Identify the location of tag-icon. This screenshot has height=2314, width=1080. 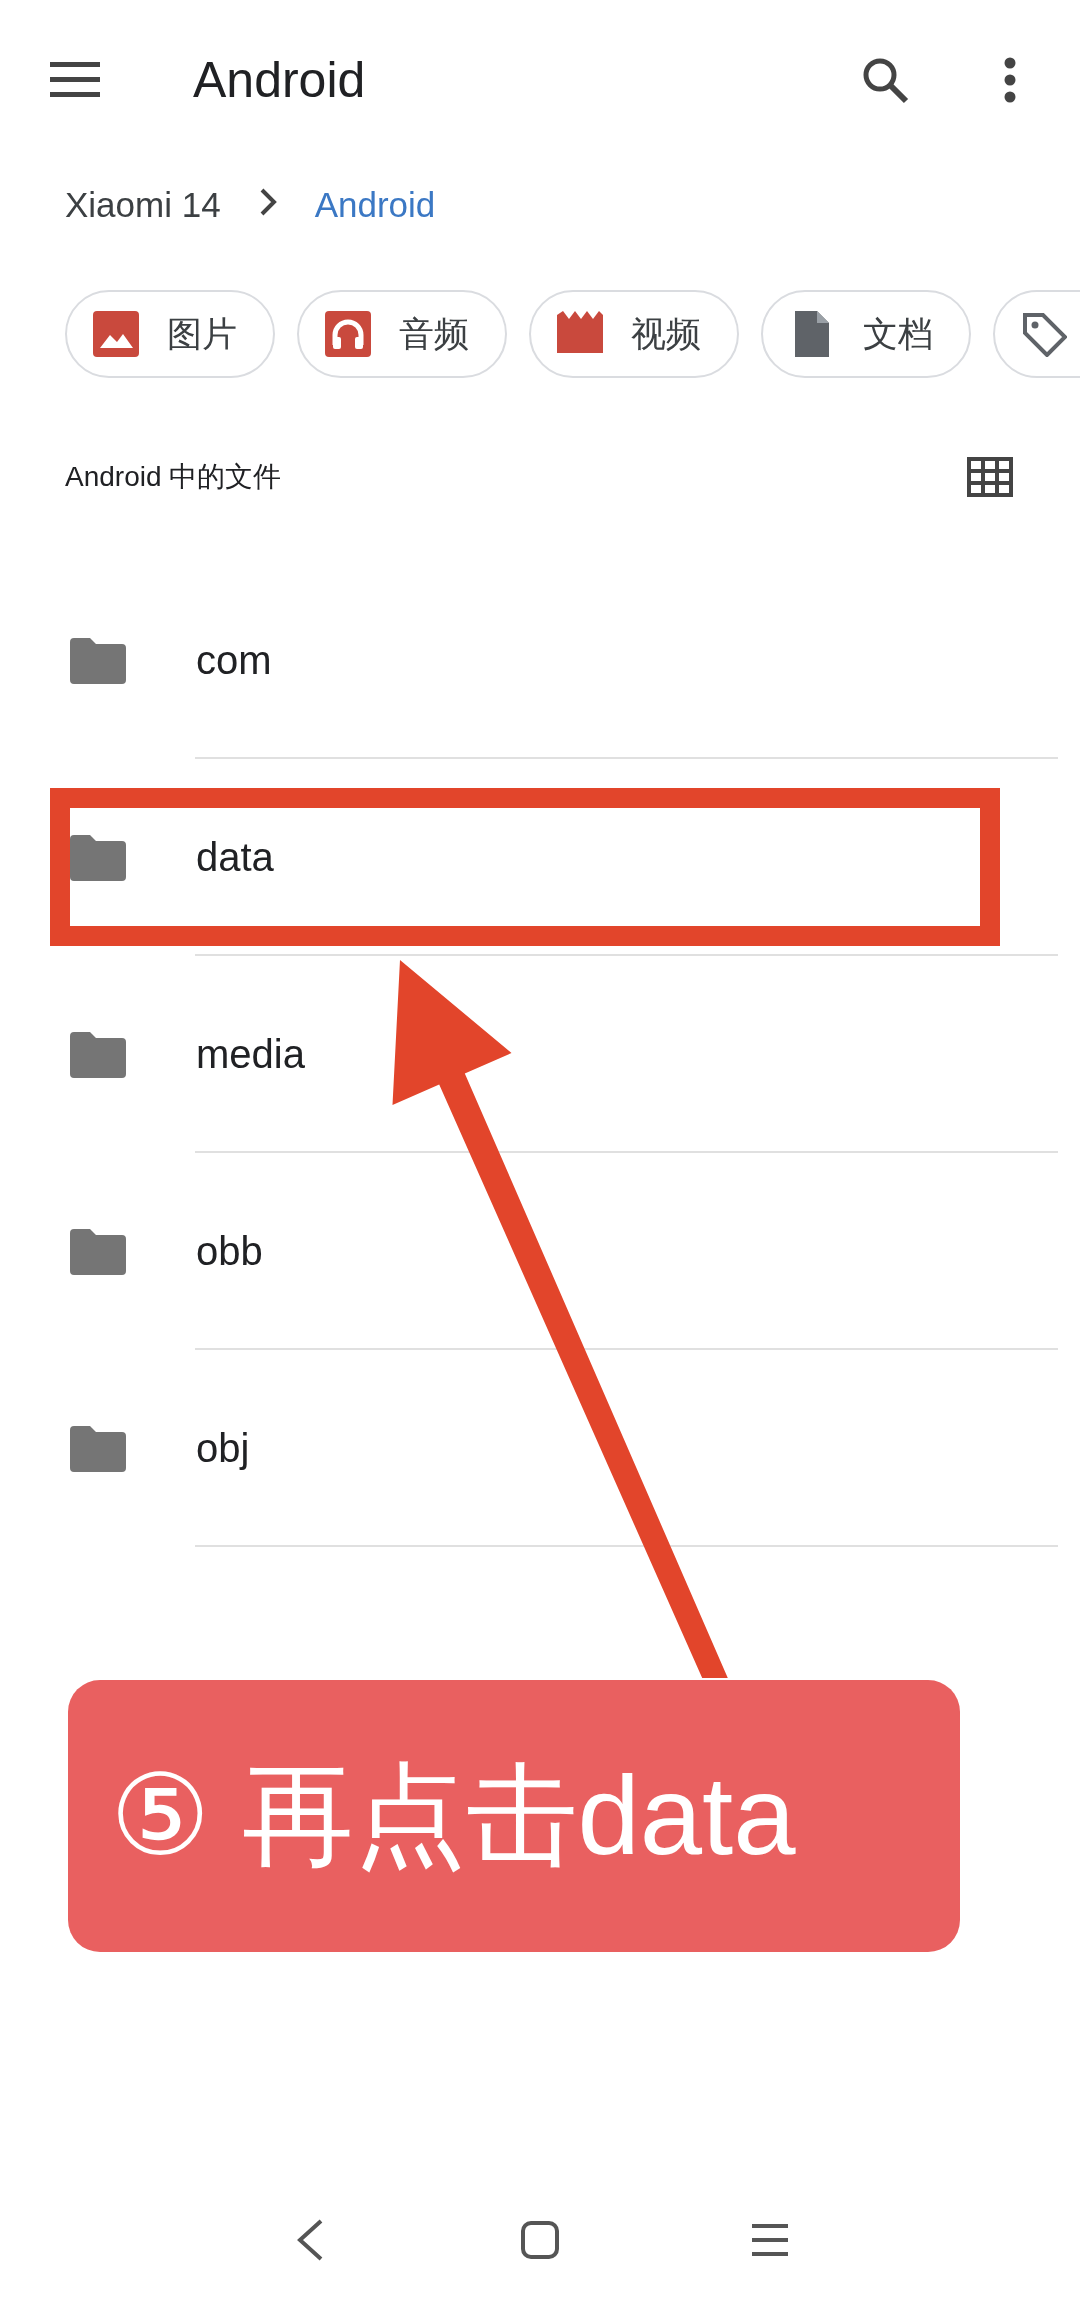
(1044, 334).